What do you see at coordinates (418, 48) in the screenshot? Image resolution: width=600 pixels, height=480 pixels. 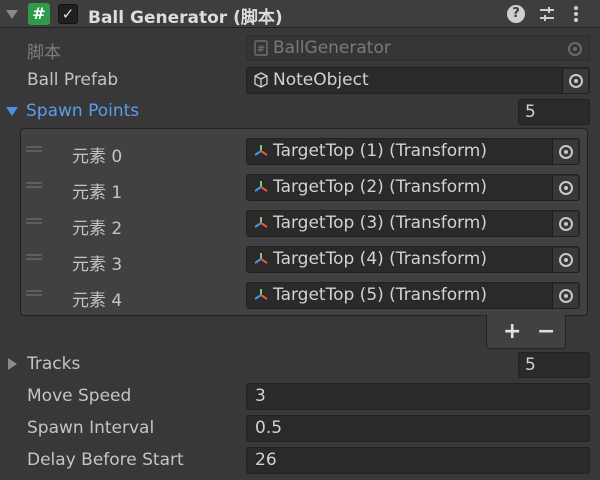 I see `script-field: # BallGenerator` at bounding box center [418, 48].